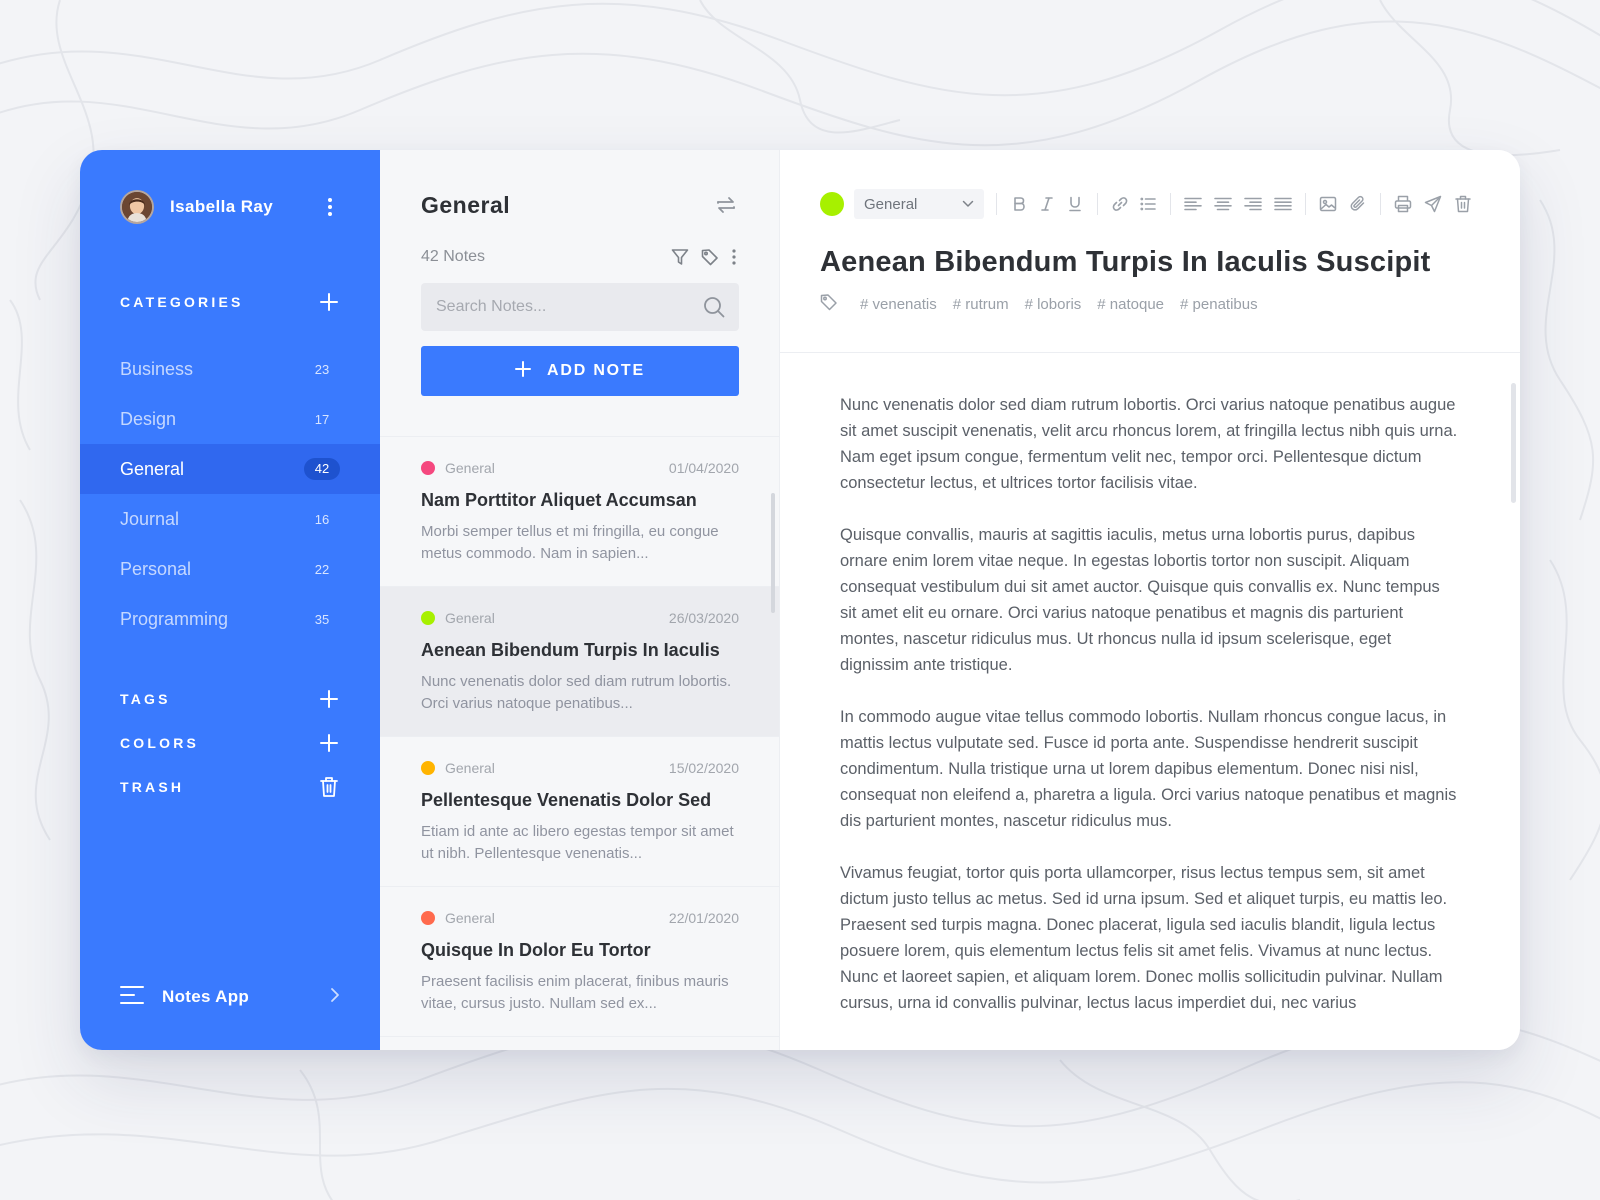 Image resolution: width=1600 pixels, height=1200 pixels. Describe the element at coordinates (1075, 204) in the screenshot. I see `underline-icon` at that location.